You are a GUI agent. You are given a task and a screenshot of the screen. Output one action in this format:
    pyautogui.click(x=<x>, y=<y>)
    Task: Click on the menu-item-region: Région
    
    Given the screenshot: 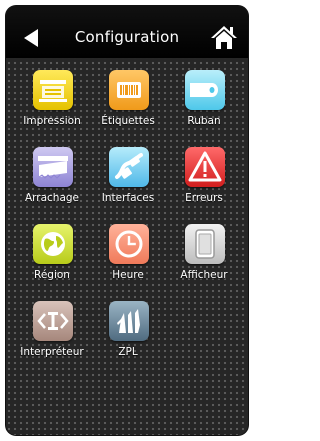 What is the action you would take?
    pyautogui.click(x=52, y=259)
    